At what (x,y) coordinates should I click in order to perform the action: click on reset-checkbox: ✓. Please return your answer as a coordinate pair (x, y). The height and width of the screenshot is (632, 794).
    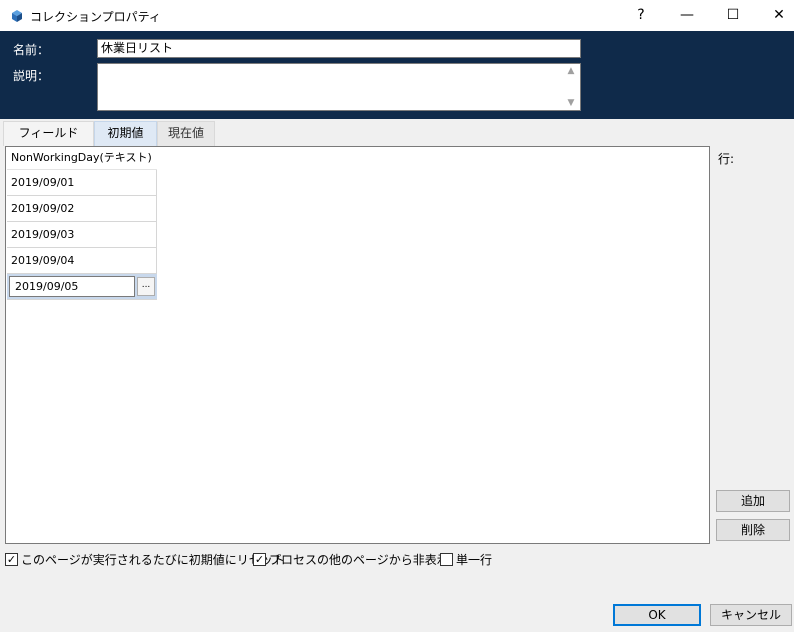
    Looking at the image, I should click on (11, 559).